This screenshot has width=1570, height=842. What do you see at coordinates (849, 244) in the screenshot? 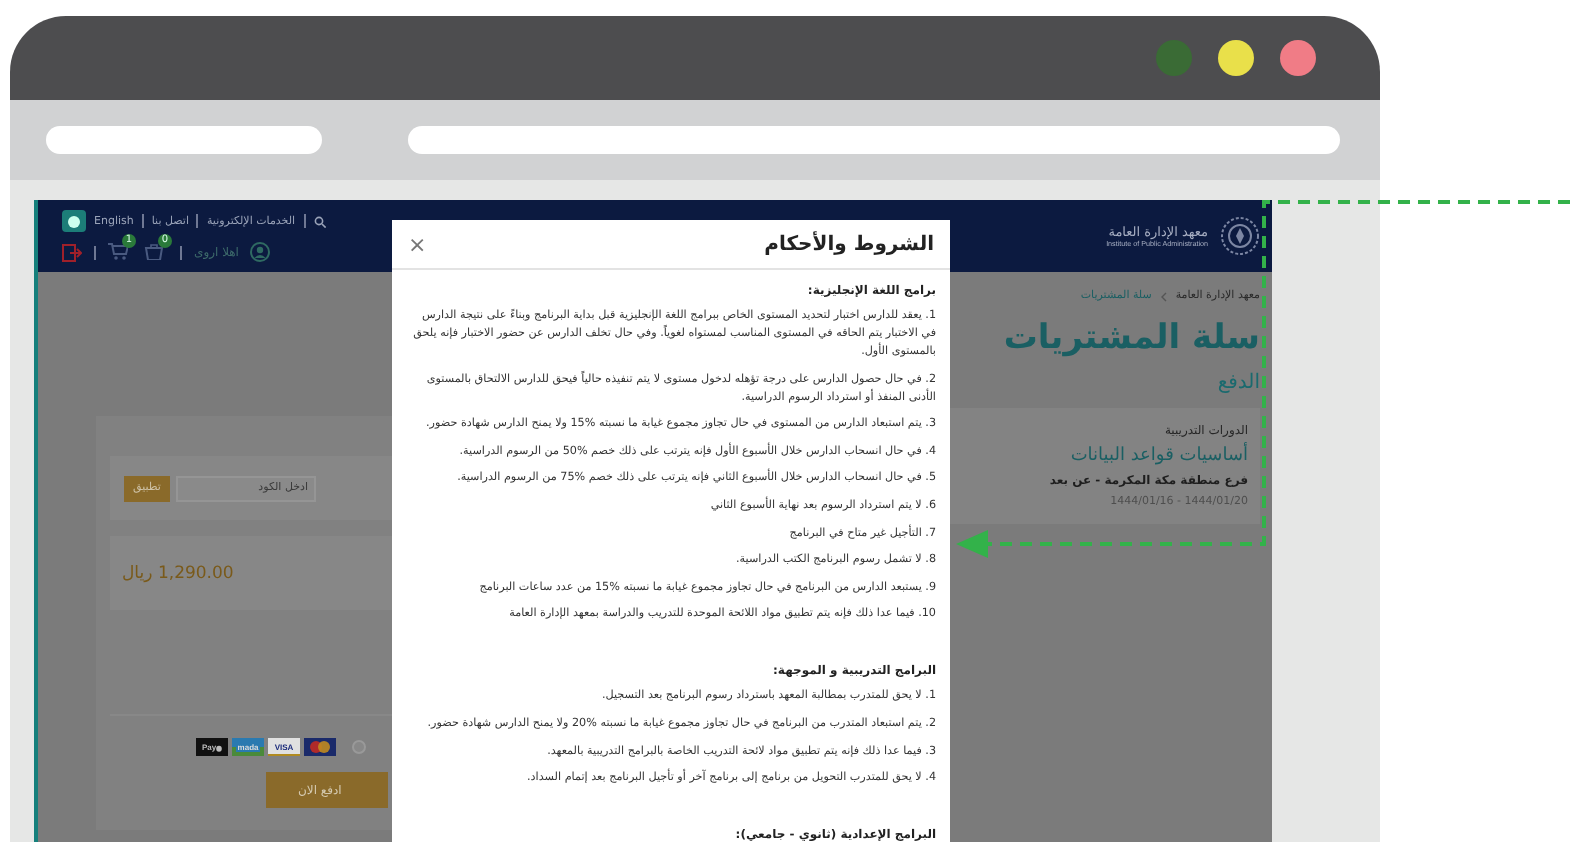
I see `modal-title: الشروط والأحكام` at bounding box center [849, 244].